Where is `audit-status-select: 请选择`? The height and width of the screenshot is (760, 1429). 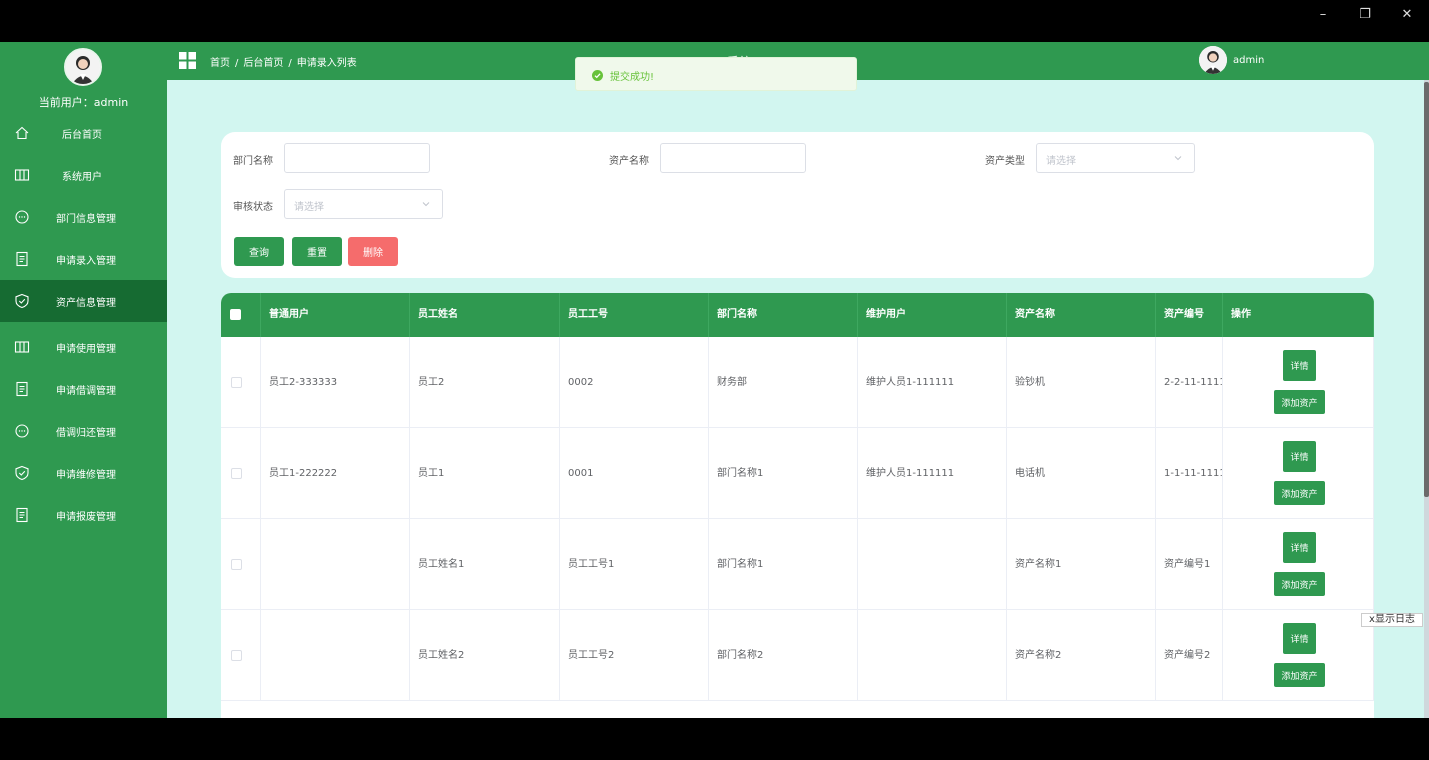 audit-status-select: 请选择 is located at coordinates (363, 204).